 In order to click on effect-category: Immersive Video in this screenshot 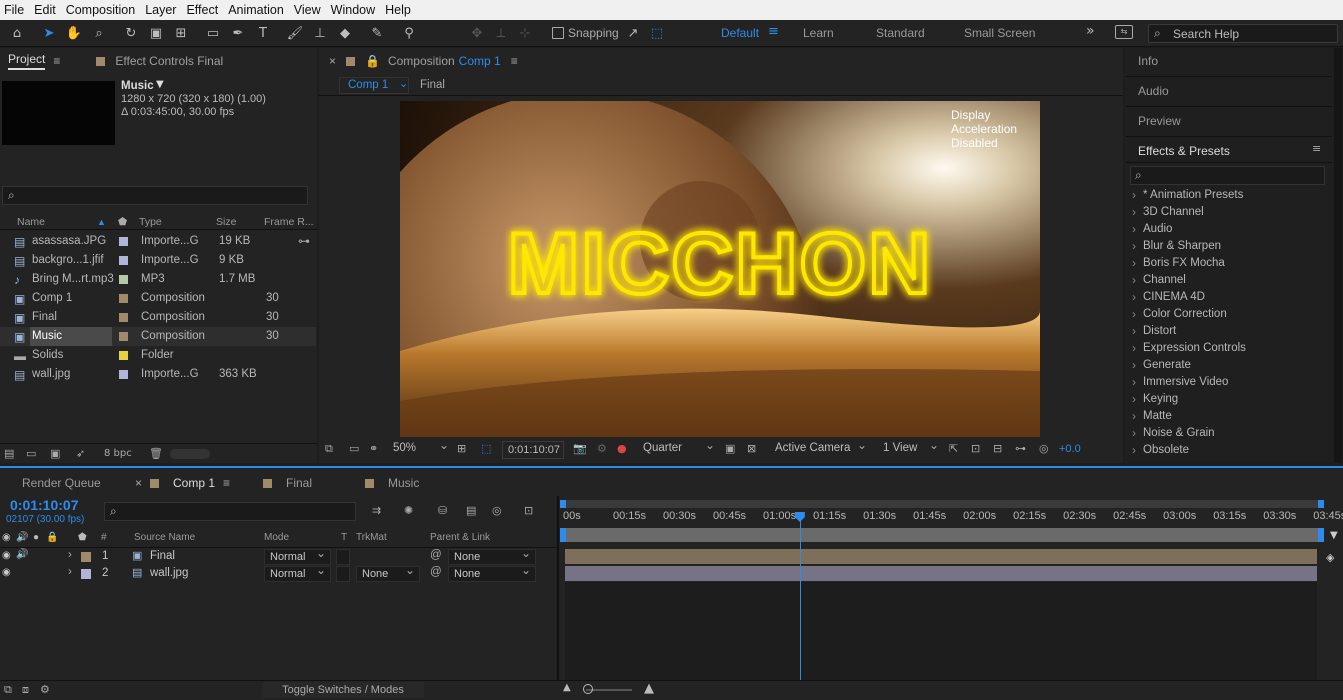, I will do `click(1229, 384)`.